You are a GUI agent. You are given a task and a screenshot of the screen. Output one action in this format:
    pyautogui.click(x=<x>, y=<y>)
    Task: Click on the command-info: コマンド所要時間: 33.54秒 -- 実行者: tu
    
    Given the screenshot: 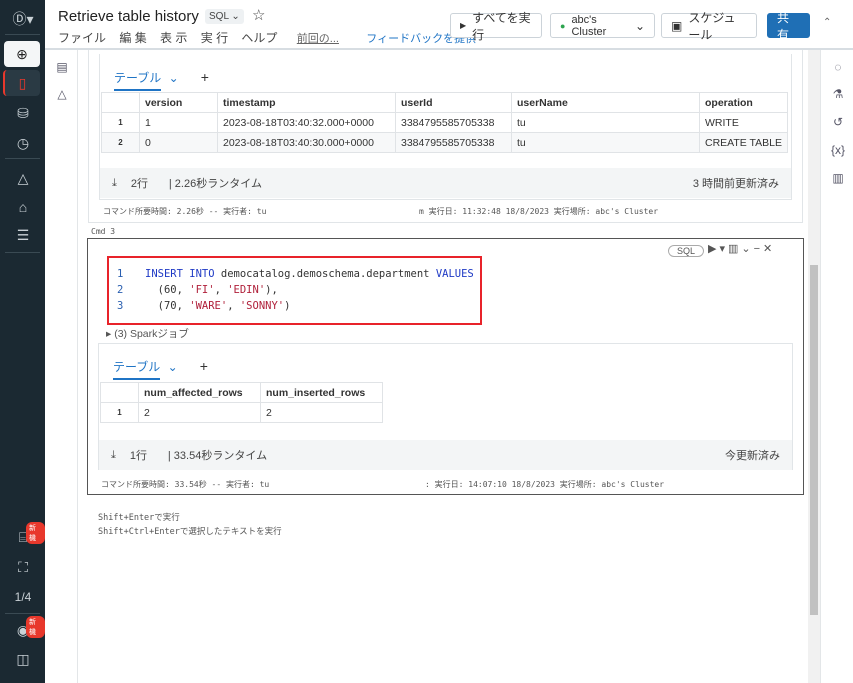 What is the action you would take?
    pyautogui.click(x=185, y=484)
    